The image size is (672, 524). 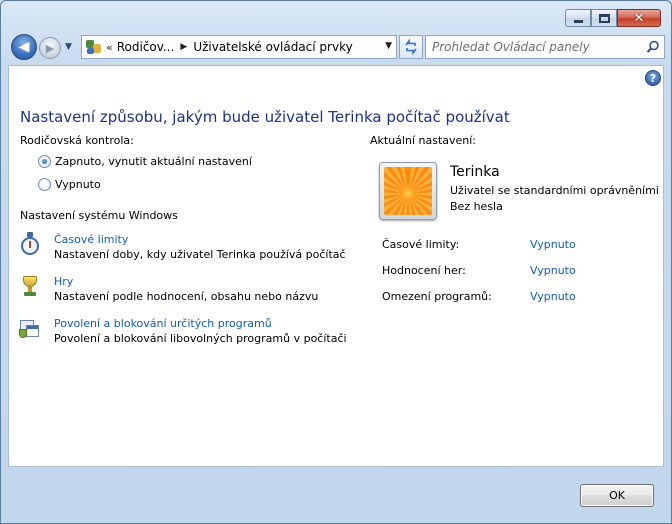 What do you see at coordinates (553, 296) in the screenshot?
I see `setting-program-limits-value: Vypnuto` at bounding box center [553, 296].